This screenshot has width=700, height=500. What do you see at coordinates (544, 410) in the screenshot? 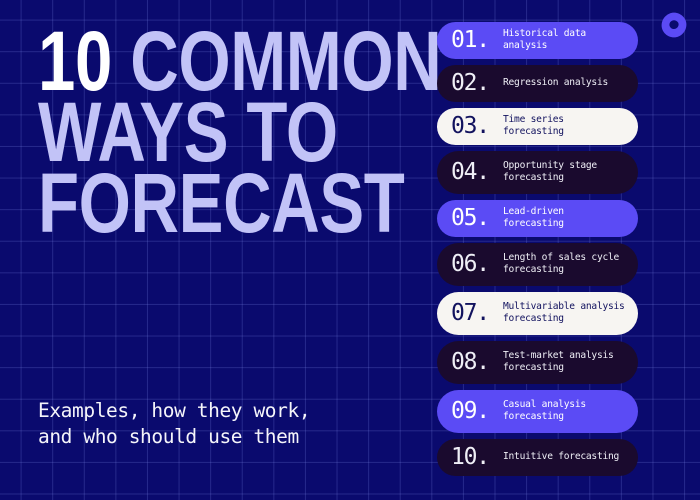
I see `list-item-label: Casual analysis forecasting` at bounding box center [544, 410].